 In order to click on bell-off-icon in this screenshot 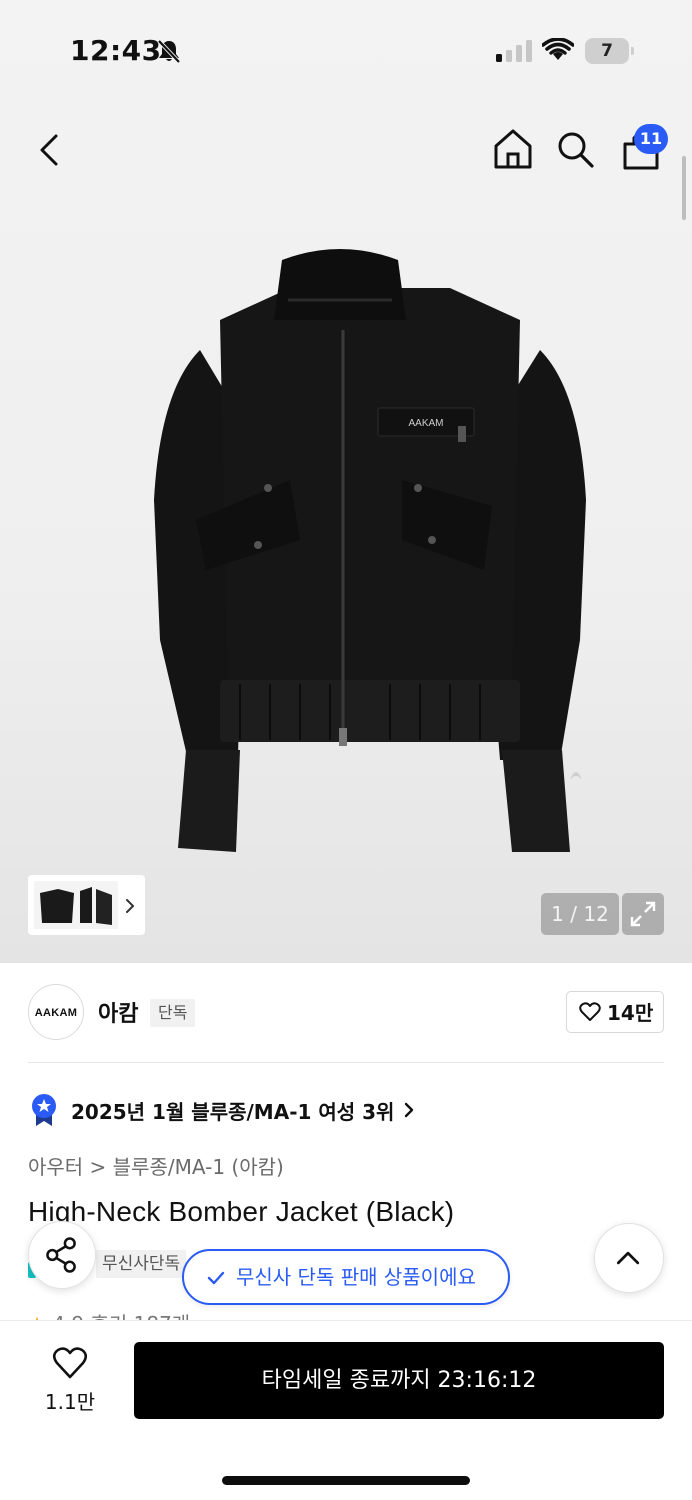, I will do `click(169, 51)`.